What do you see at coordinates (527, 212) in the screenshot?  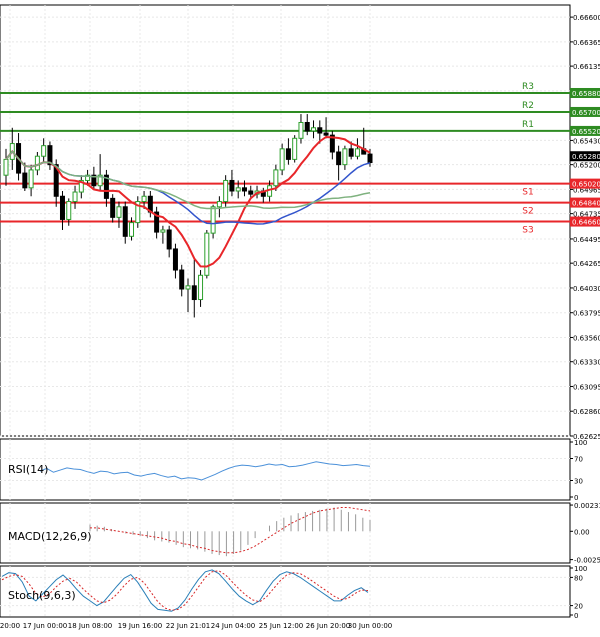 I see `support-level-name: S2` at bounding box center [527, 212].